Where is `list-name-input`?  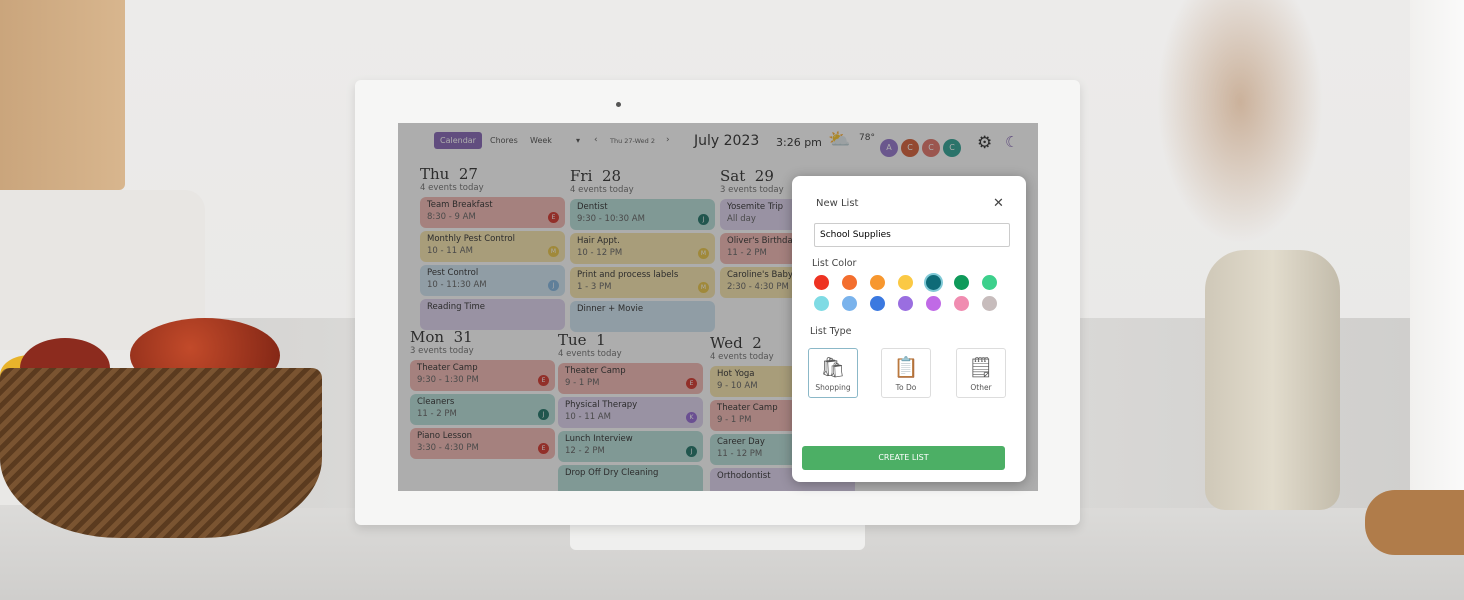
list-name-input is located at coordinates (912, 235).